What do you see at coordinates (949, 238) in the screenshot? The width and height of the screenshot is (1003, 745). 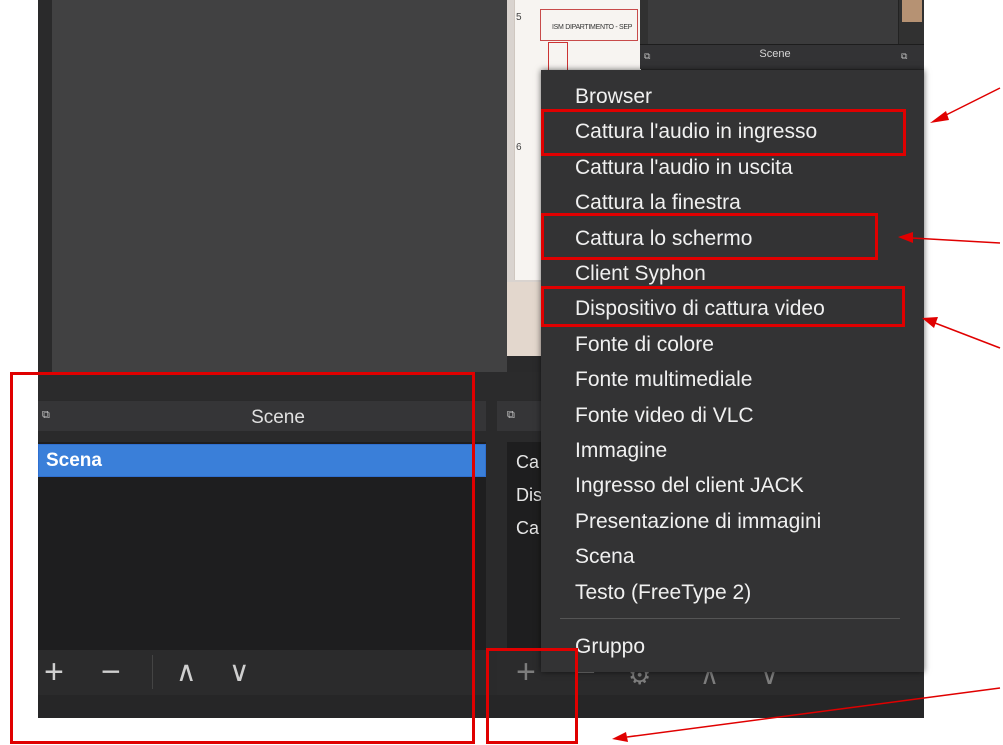 I see `arrow-screen-capture` at bounding box center [949, 238].